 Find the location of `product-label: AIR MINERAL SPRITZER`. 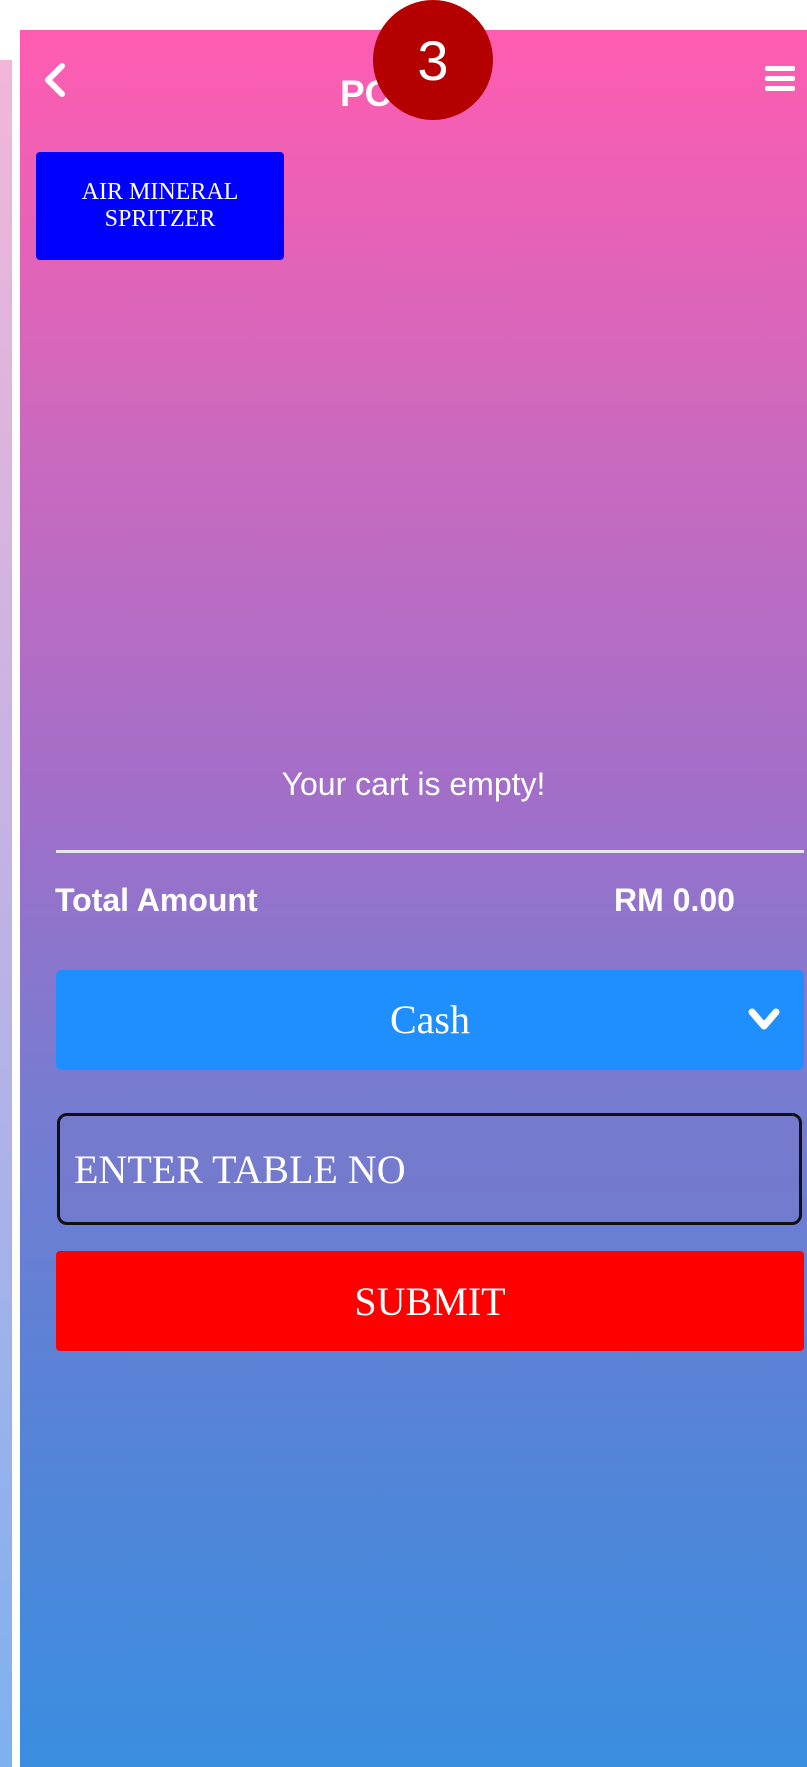

product-label: AIR MINERAL SPRITZER is located at coordinates (160, 205).